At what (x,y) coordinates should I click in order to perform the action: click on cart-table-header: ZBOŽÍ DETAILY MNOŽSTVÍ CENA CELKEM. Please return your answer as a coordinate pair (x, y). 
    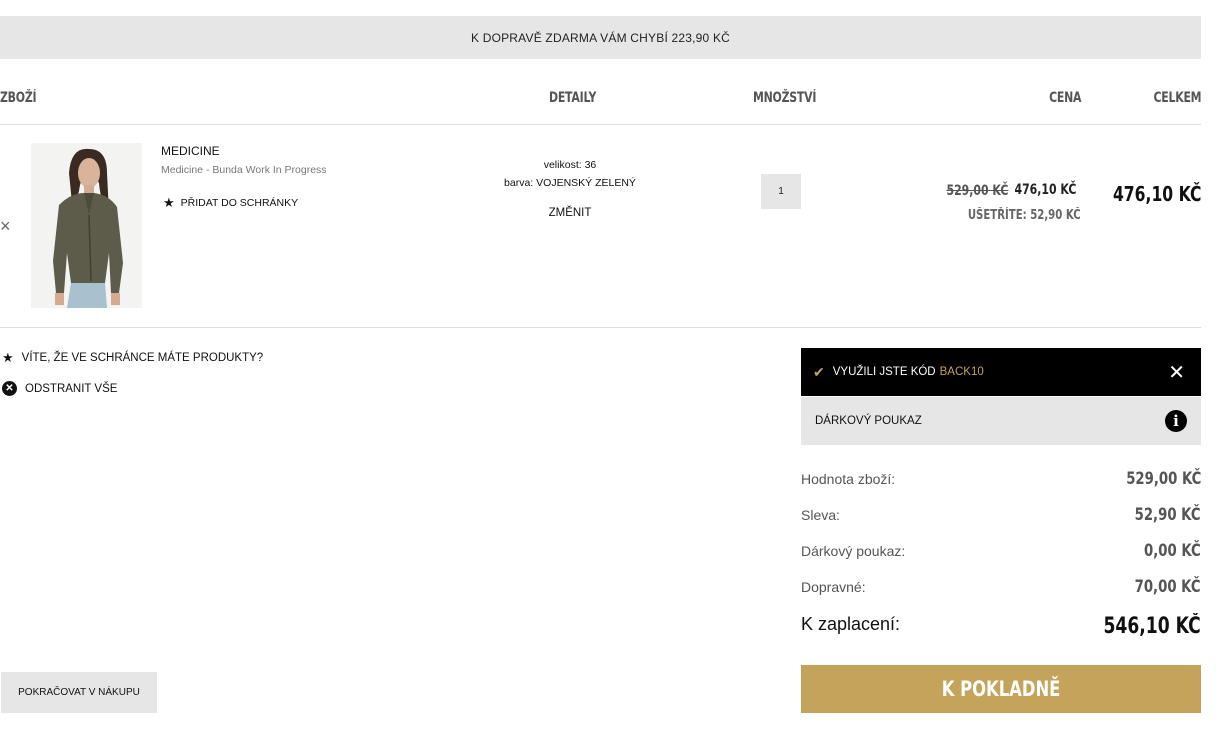
    Looking at the image, I should click on (600, 100).